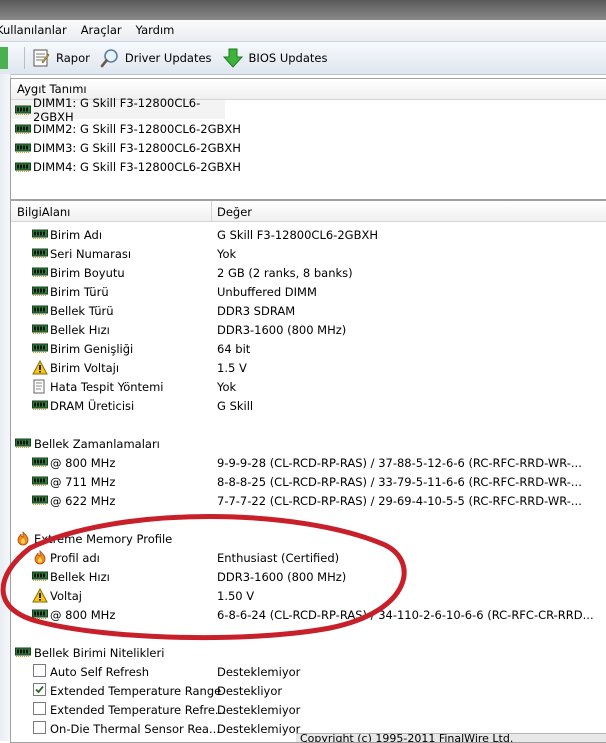  I want to click on report-label: Rapor, so click(73, 58).